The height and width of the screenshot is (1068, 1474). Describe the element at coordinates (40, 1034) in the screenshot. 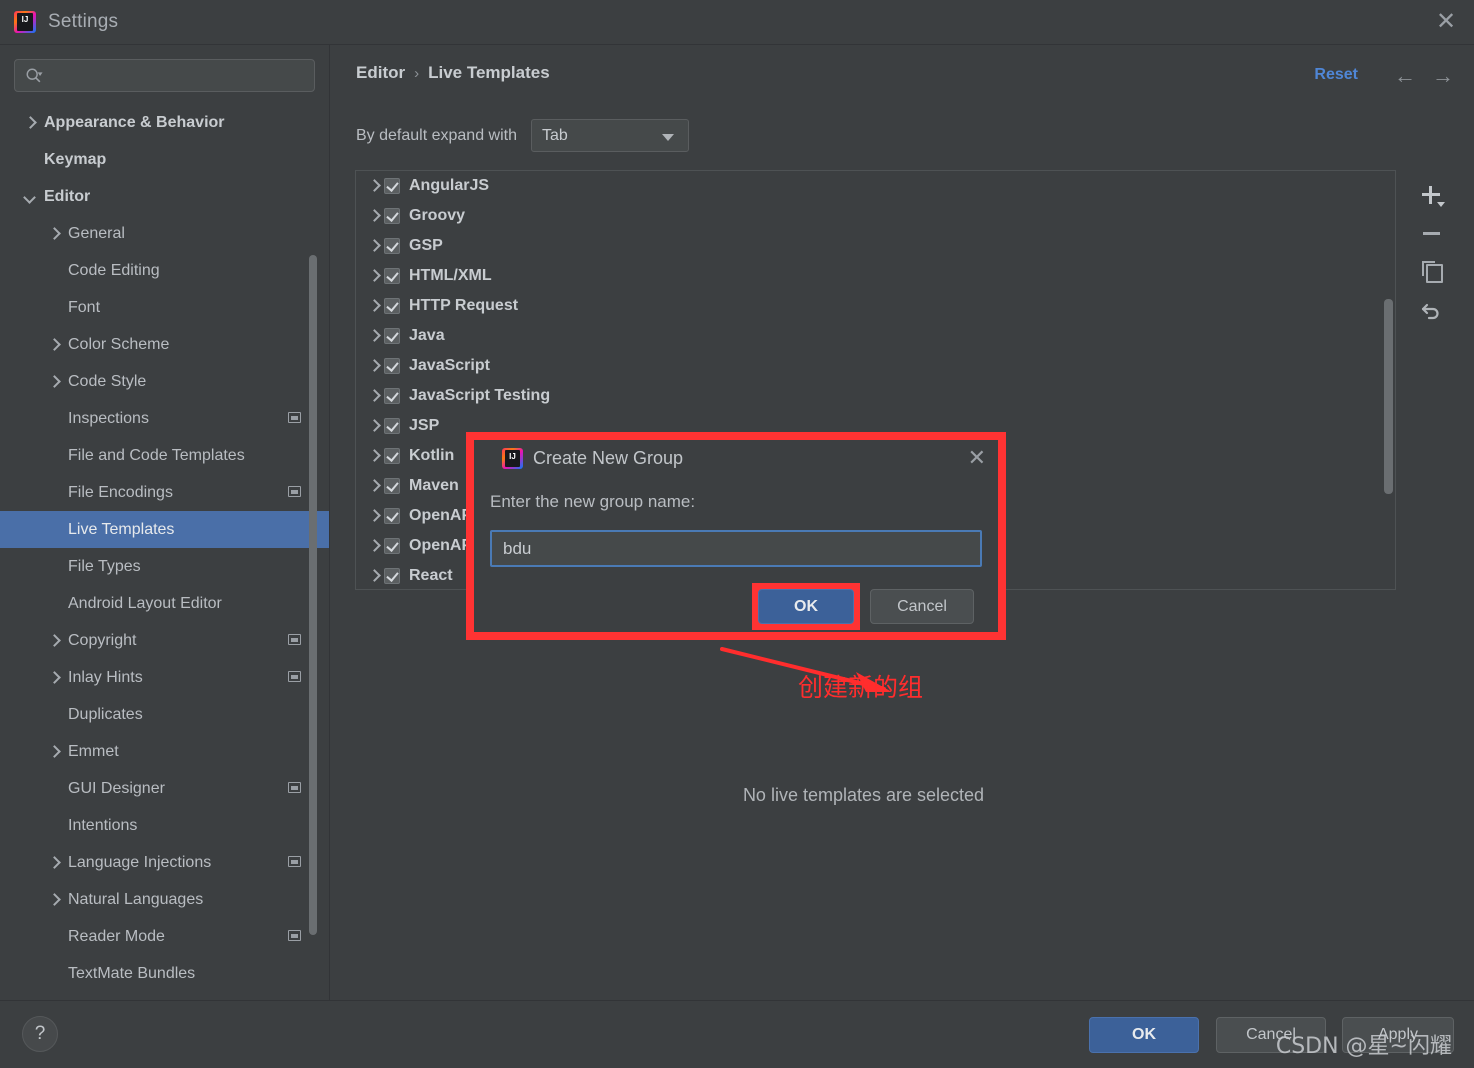

I see `help-button: ?` at that location.